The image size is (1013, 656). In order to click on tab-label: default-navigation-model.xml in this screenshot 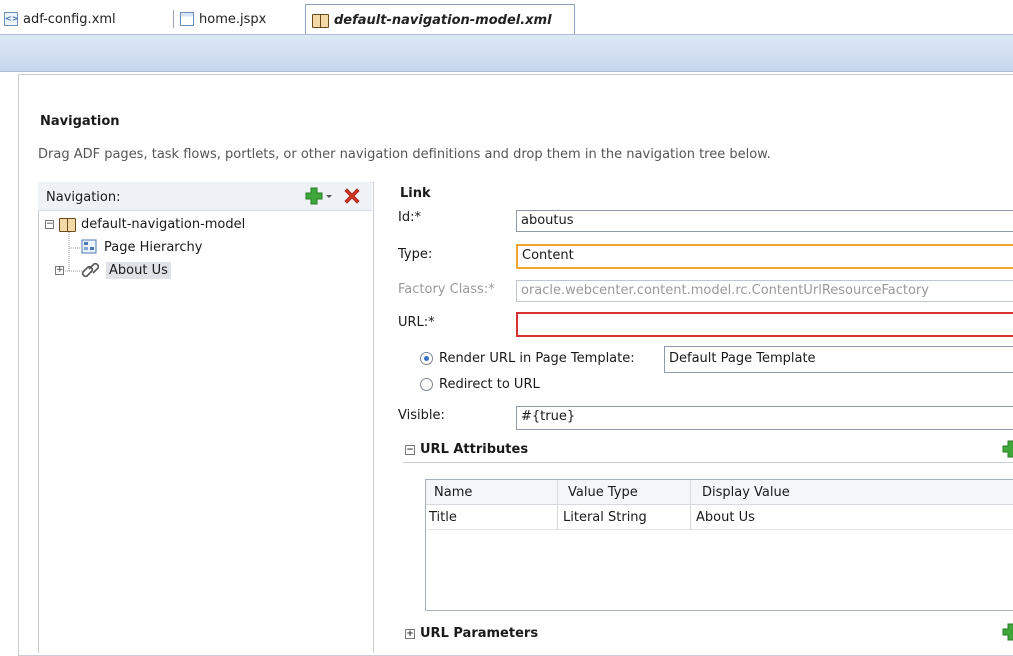, I will do `click(443, 20)`.